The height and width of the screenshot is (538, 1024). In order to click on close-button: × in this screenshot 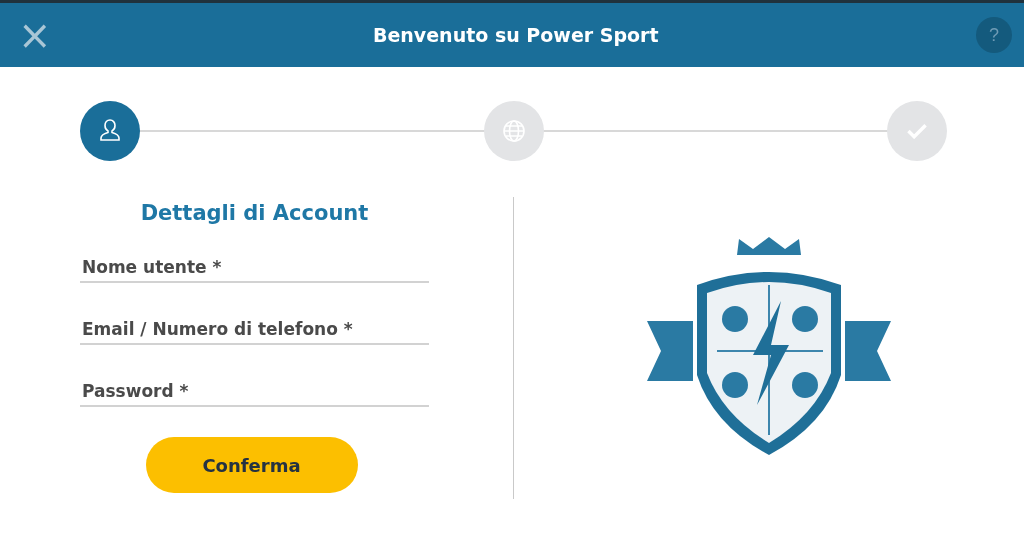, I will do `click(35, 35)`.